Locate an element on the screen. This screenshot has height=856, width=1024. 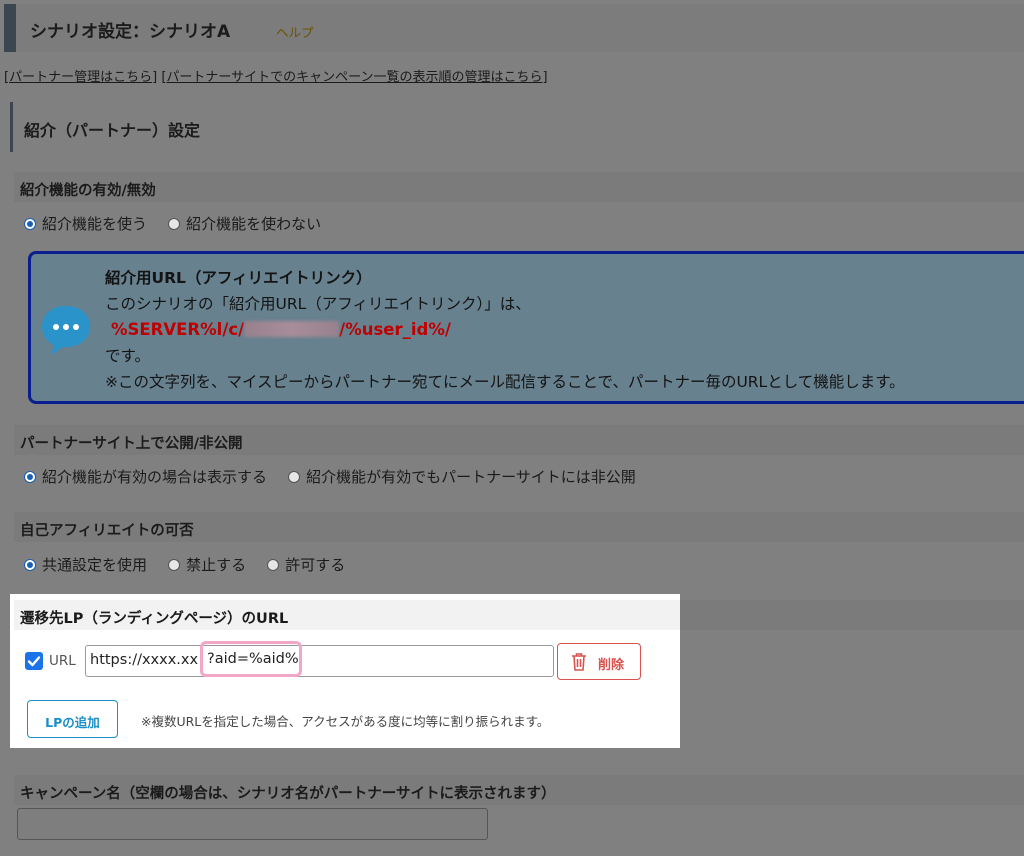
lp-note: ※複数URLを指定した場合、アクセスがある度に均等に割り振られます。 is located at coordinates (345, 721).